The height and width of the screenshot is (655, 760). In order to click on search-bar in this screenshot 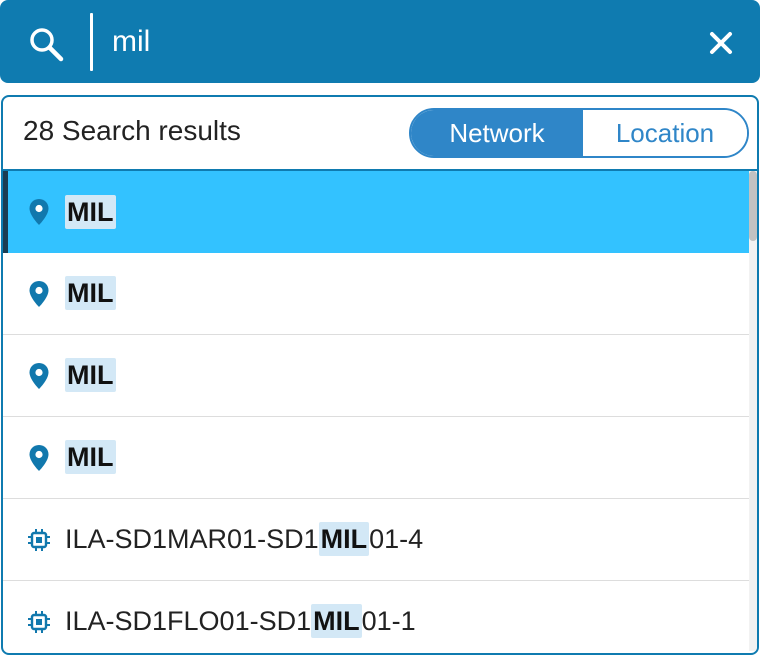, I will do `click(380, 41)`.